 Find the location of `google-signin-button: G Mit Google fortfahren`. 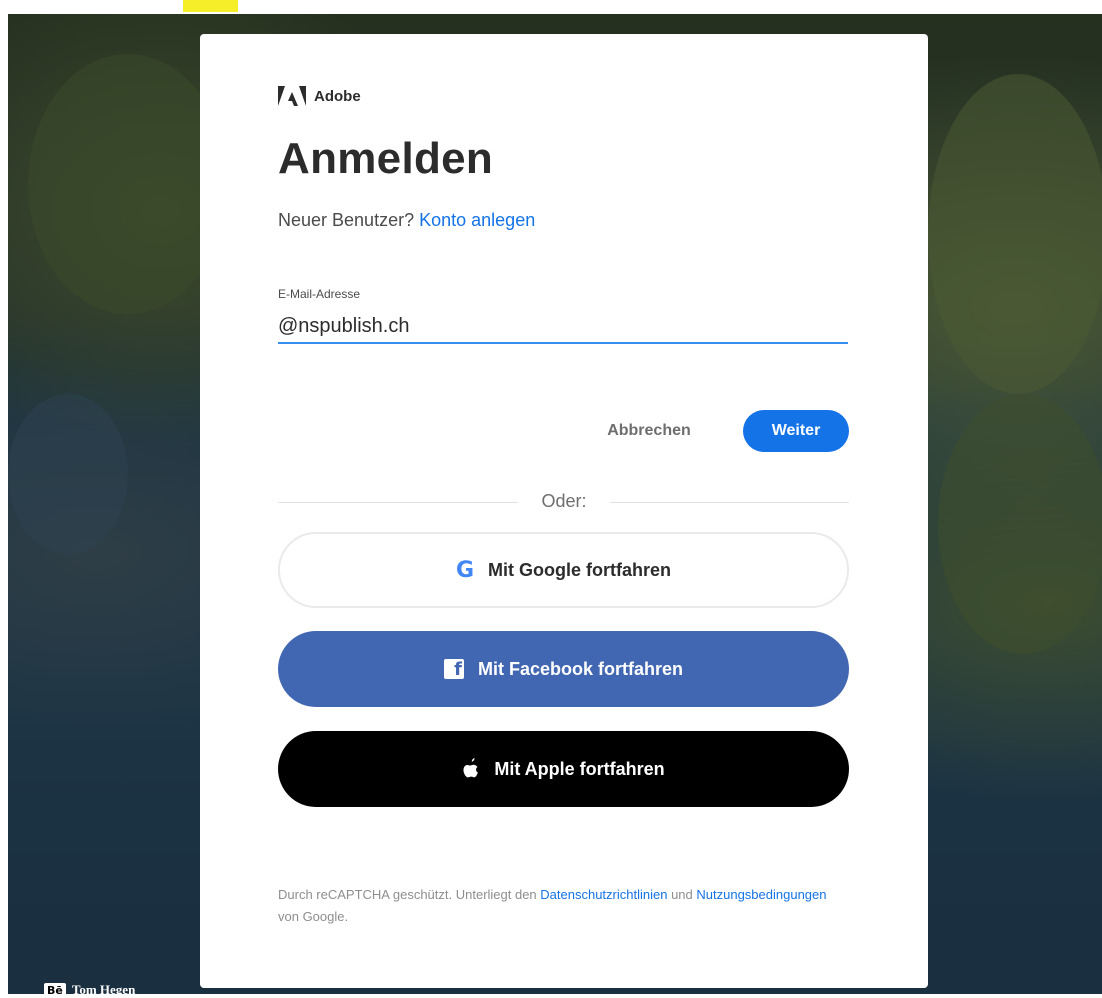

google-signin-button: G Mit Google fortfahren is located at coordinates (563, 570).